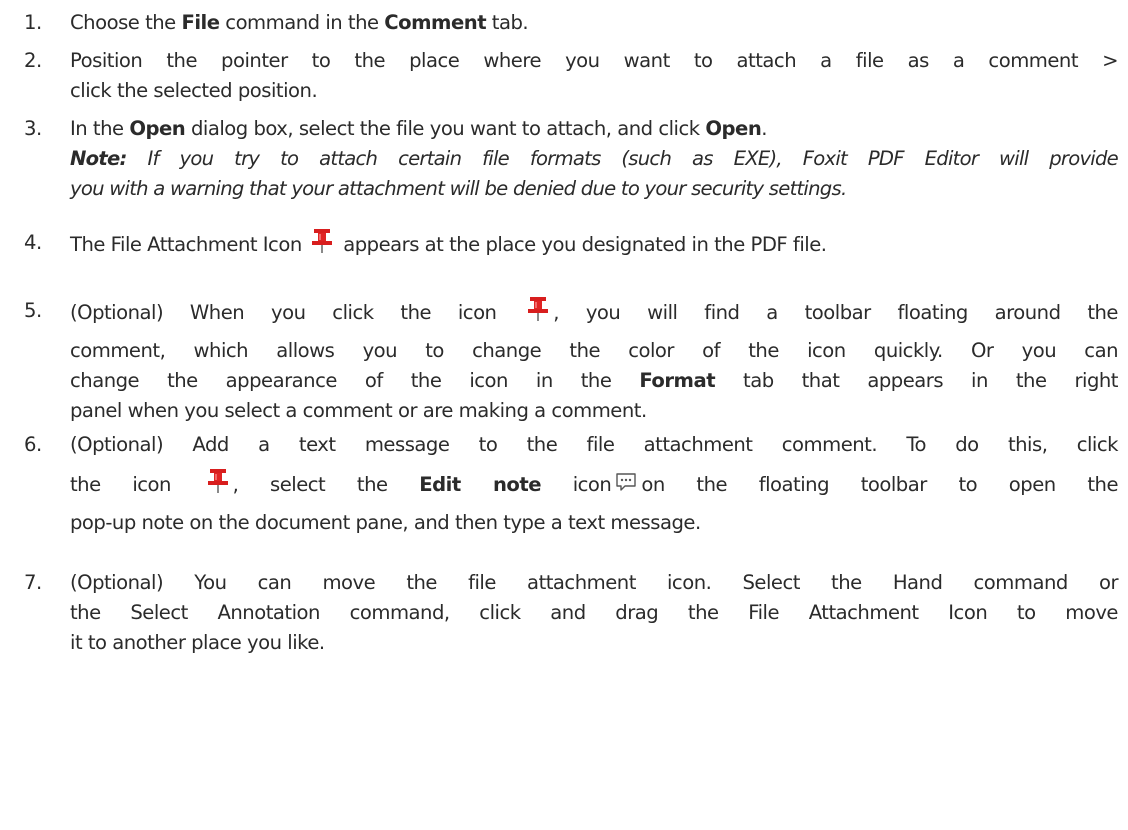 This screenshot has height=830, width=1128. What do you see at coordinates (33, 444) in the screenshot?
I see `step-number: 6.` at bounding box center [33, 444].